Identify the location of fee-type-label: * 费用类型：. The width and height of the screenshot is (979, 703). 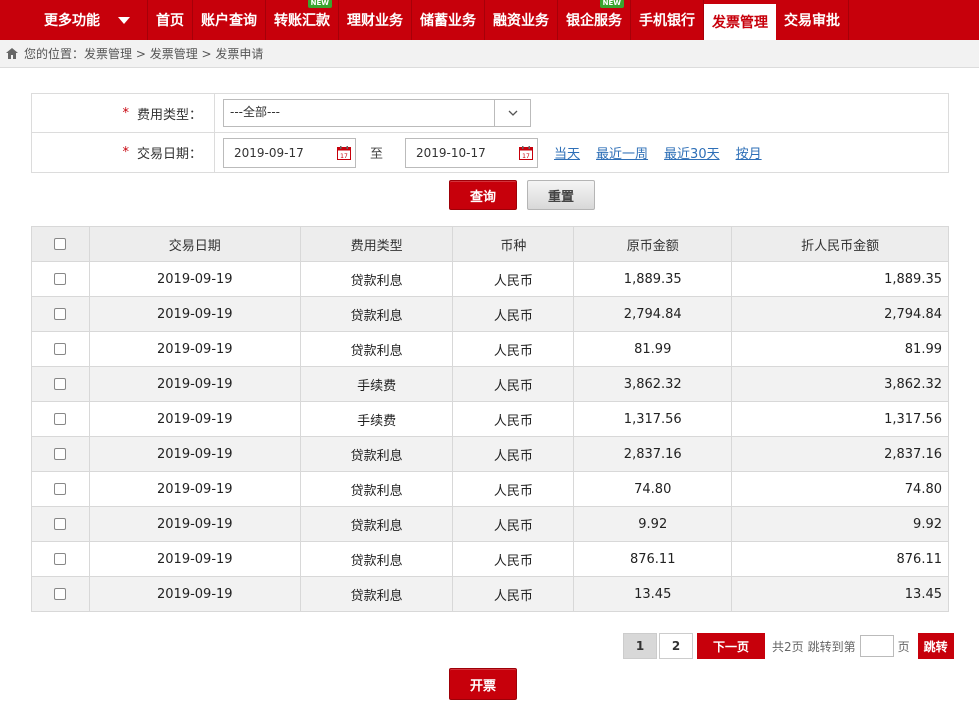
(123, 113).